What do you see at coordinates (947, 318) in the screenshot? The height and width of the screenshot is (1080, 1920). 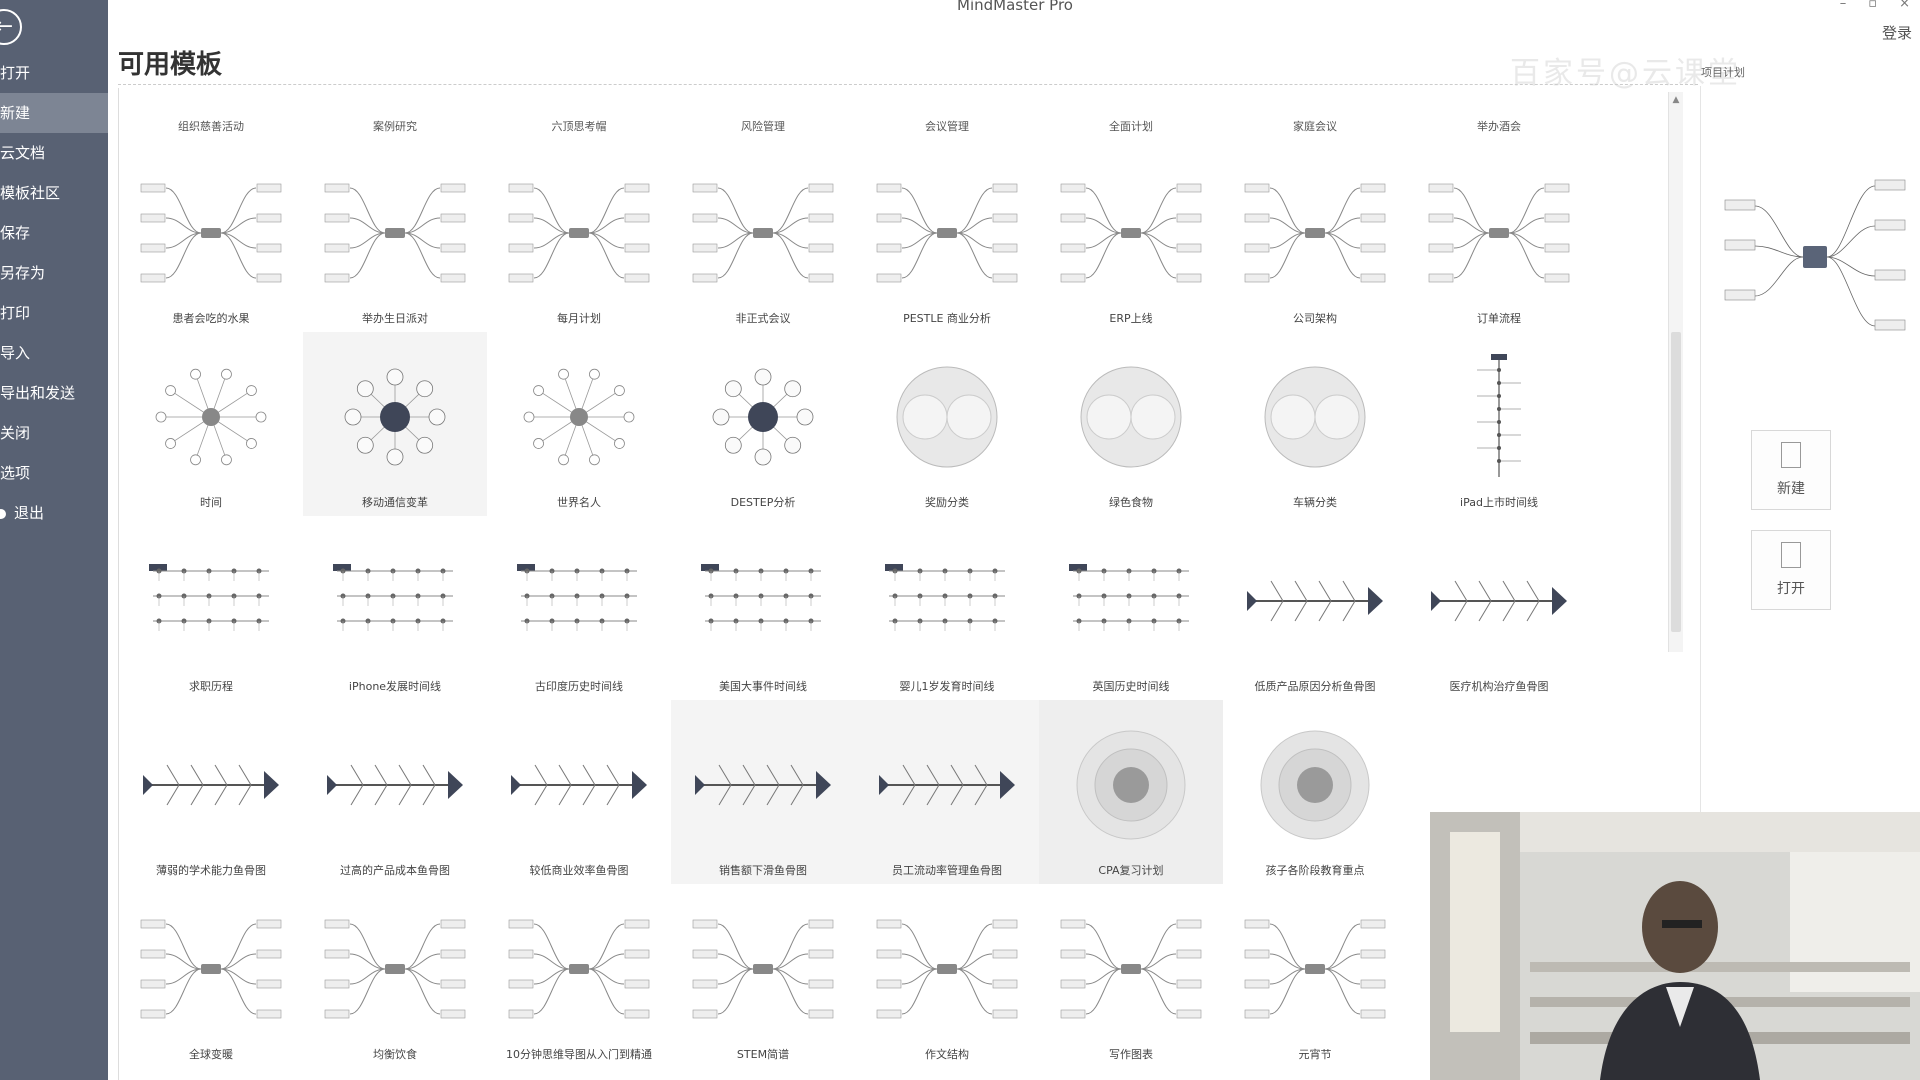 I see `template-label: PESTLE 商业分析` at bounding box center [947, 318].